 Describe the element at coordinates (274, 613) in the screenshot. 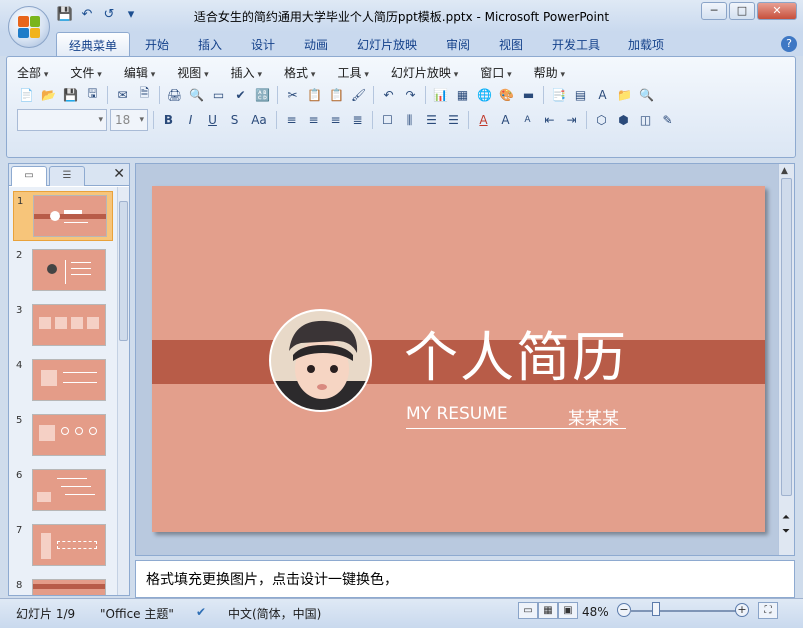

I see `language: 中文(简体，中国)` at that location.